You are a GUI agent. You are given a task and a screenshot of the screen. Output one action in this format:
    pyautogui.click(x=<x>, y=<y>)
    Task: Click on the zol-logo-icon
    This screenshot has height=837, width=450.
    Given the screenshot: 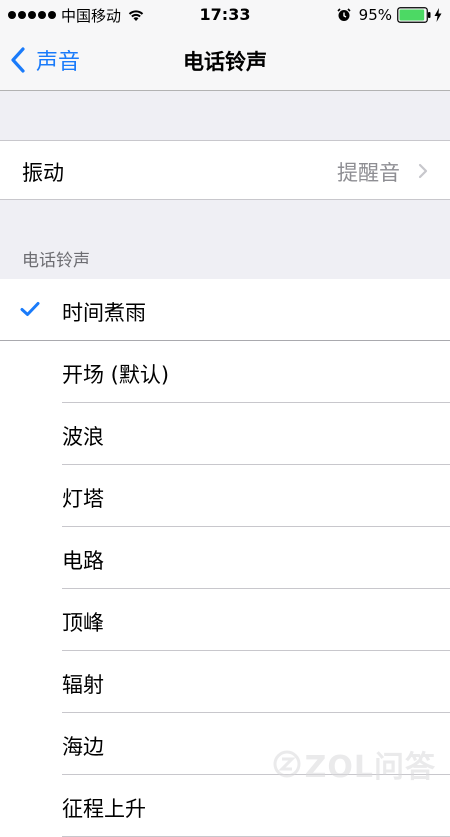 What is the action you would take?
    pyautogui.click(x=287, y=764)
    